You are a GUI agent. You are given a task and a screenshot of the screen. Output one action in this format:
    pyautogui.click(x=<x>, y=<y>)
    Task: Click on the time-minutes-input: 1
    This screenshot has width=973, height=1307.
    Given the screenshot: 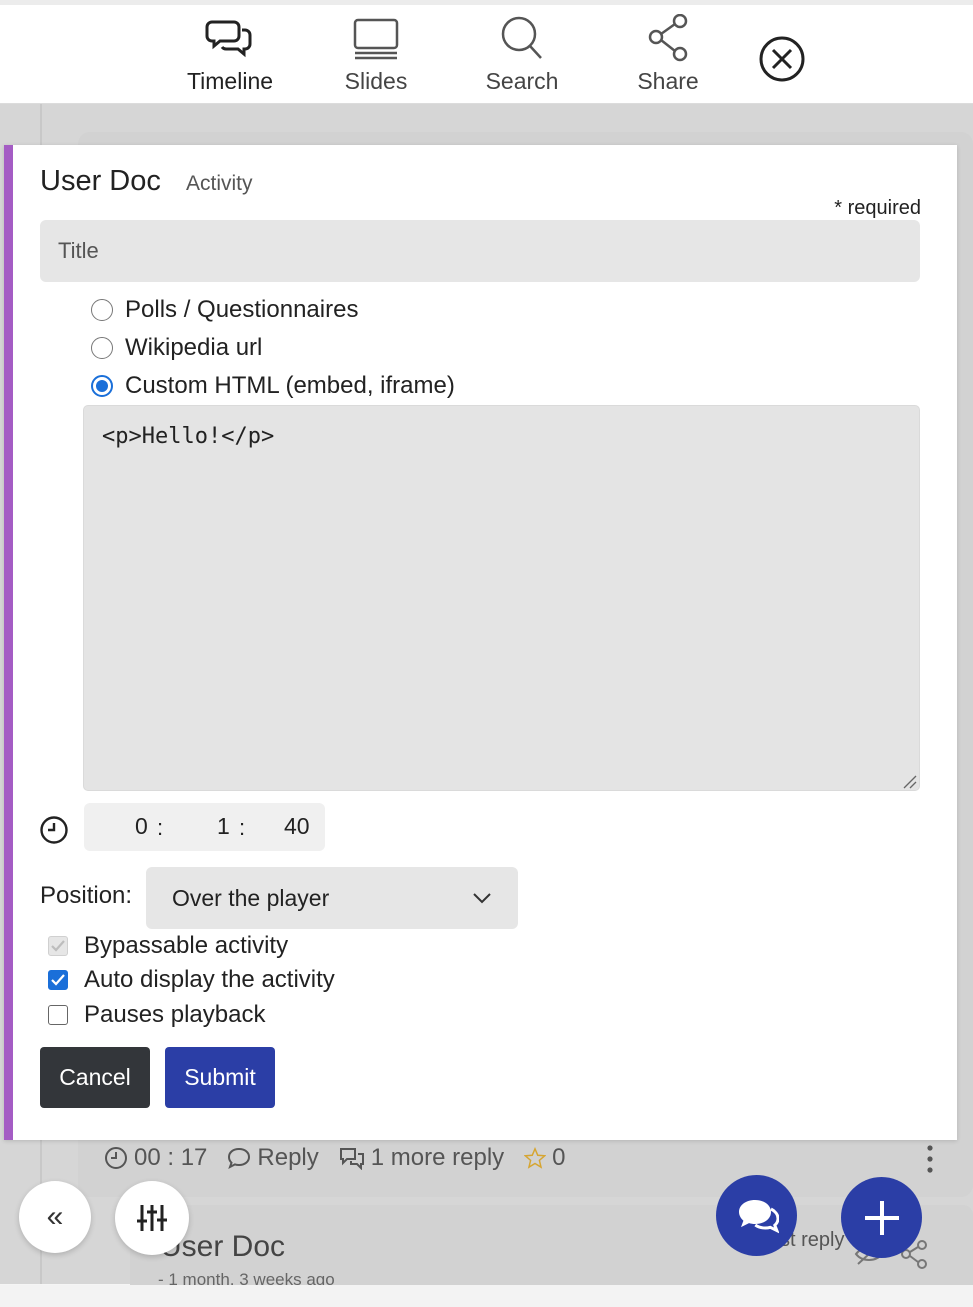 What is the action you would take?
    pyautogui.click(x=223, y=826)
    